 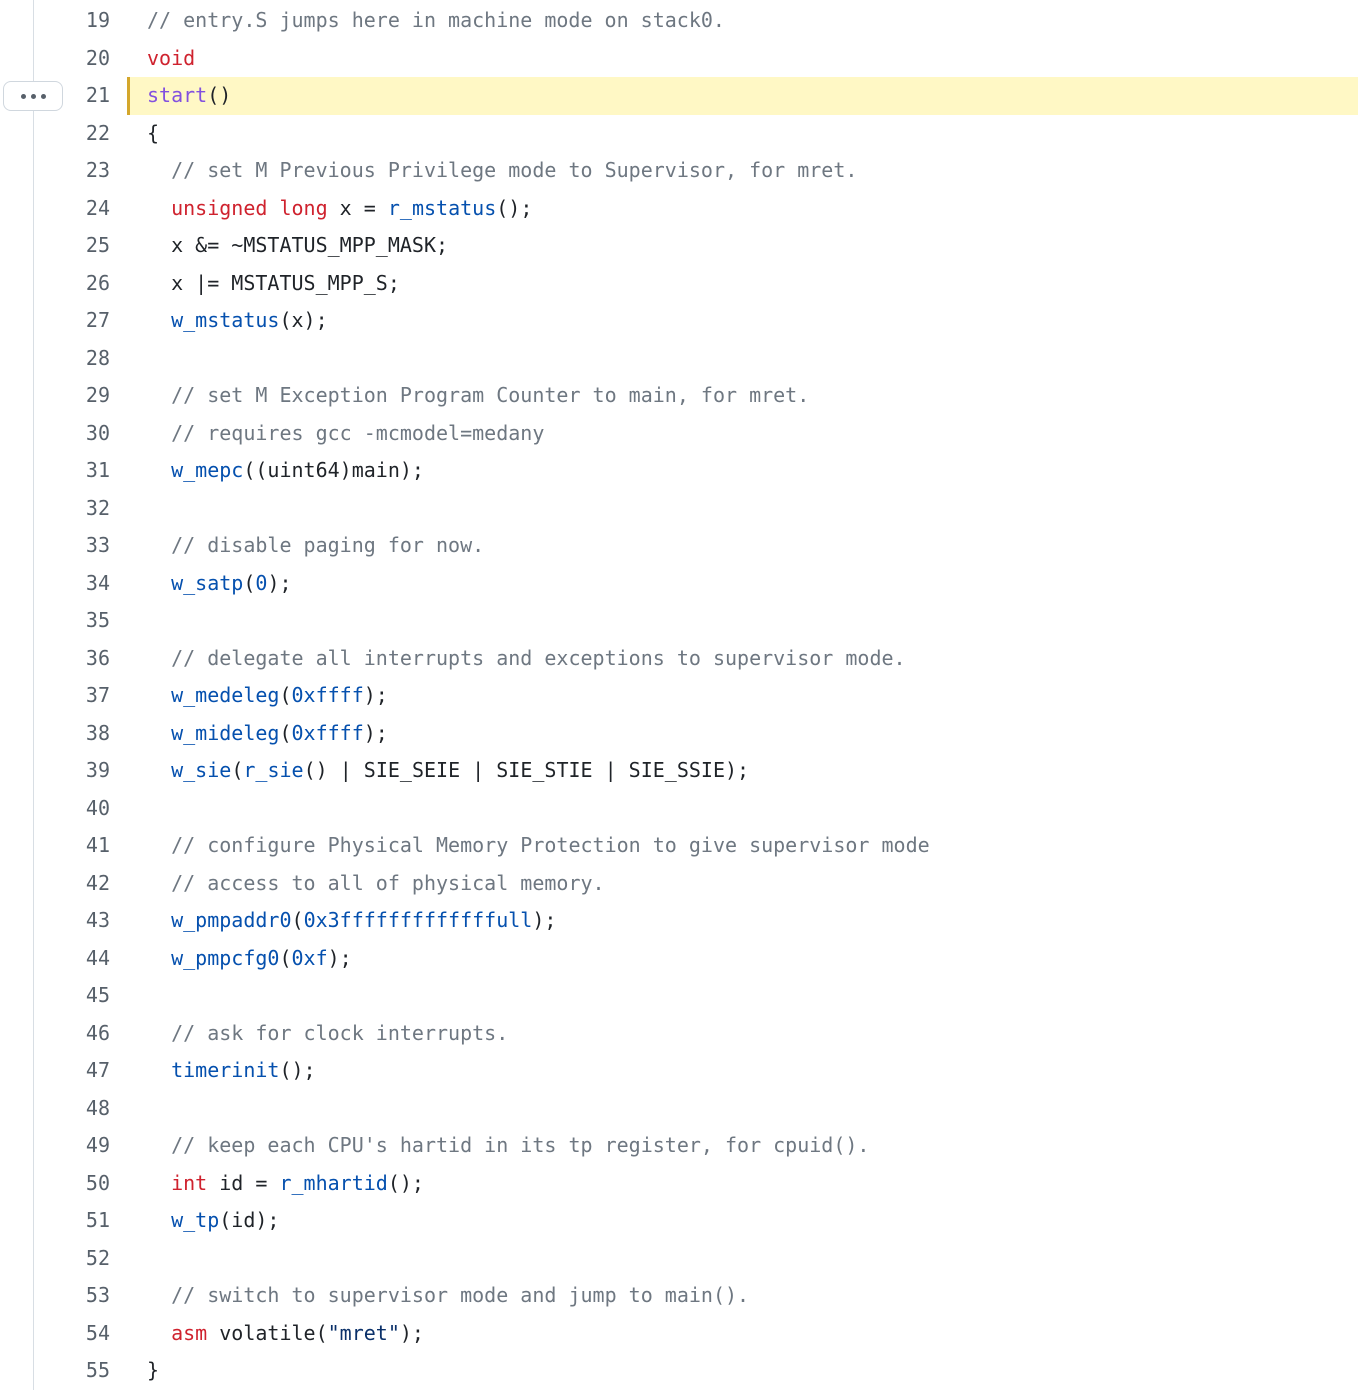 What do you see at coordinates (679, 996) in the screenshot?
I see `code-line: 45` at bounding box center [679, 996].